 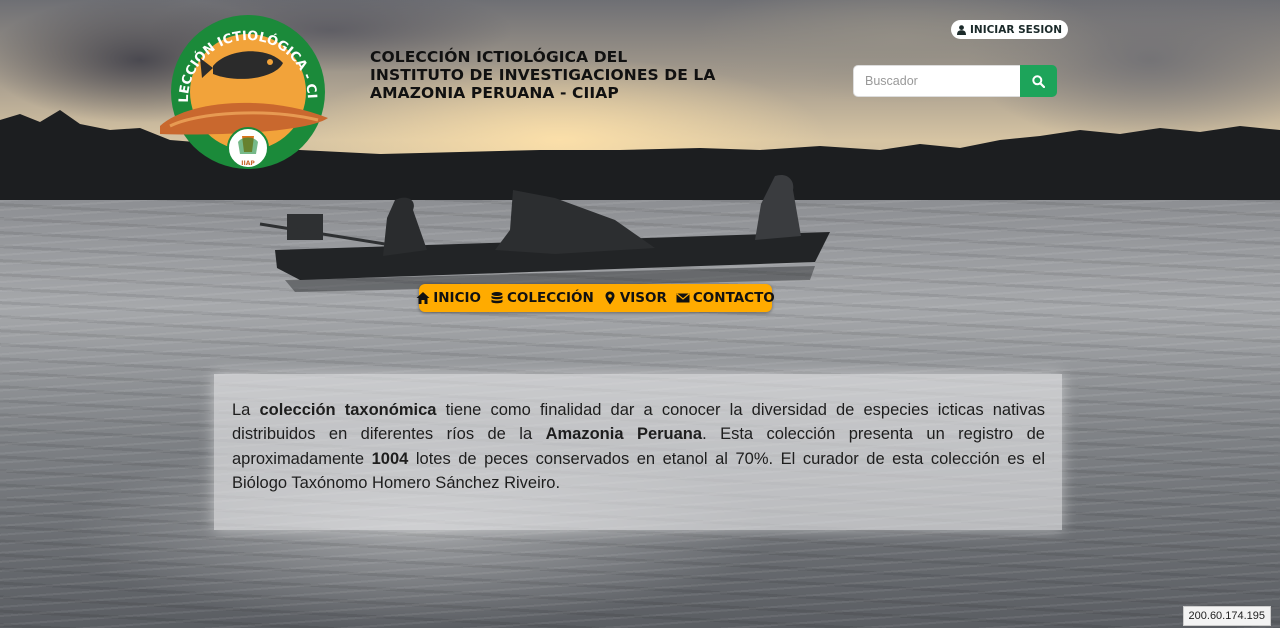 What do you see at coordinates (248, 163) in the screenshot?
I see `logo-badge-text: IIAP` at bounding box center [248, 163].